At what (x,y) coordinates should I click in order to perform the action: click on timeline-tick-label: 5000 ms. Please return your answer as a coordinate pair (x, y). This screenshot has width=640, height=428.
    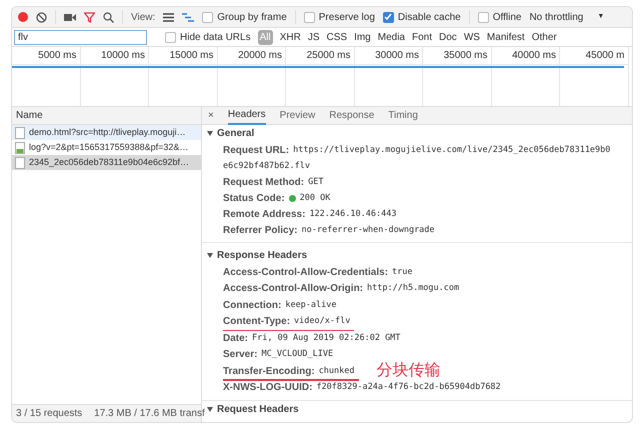
    Looking at the image, I should click on (57, 56).